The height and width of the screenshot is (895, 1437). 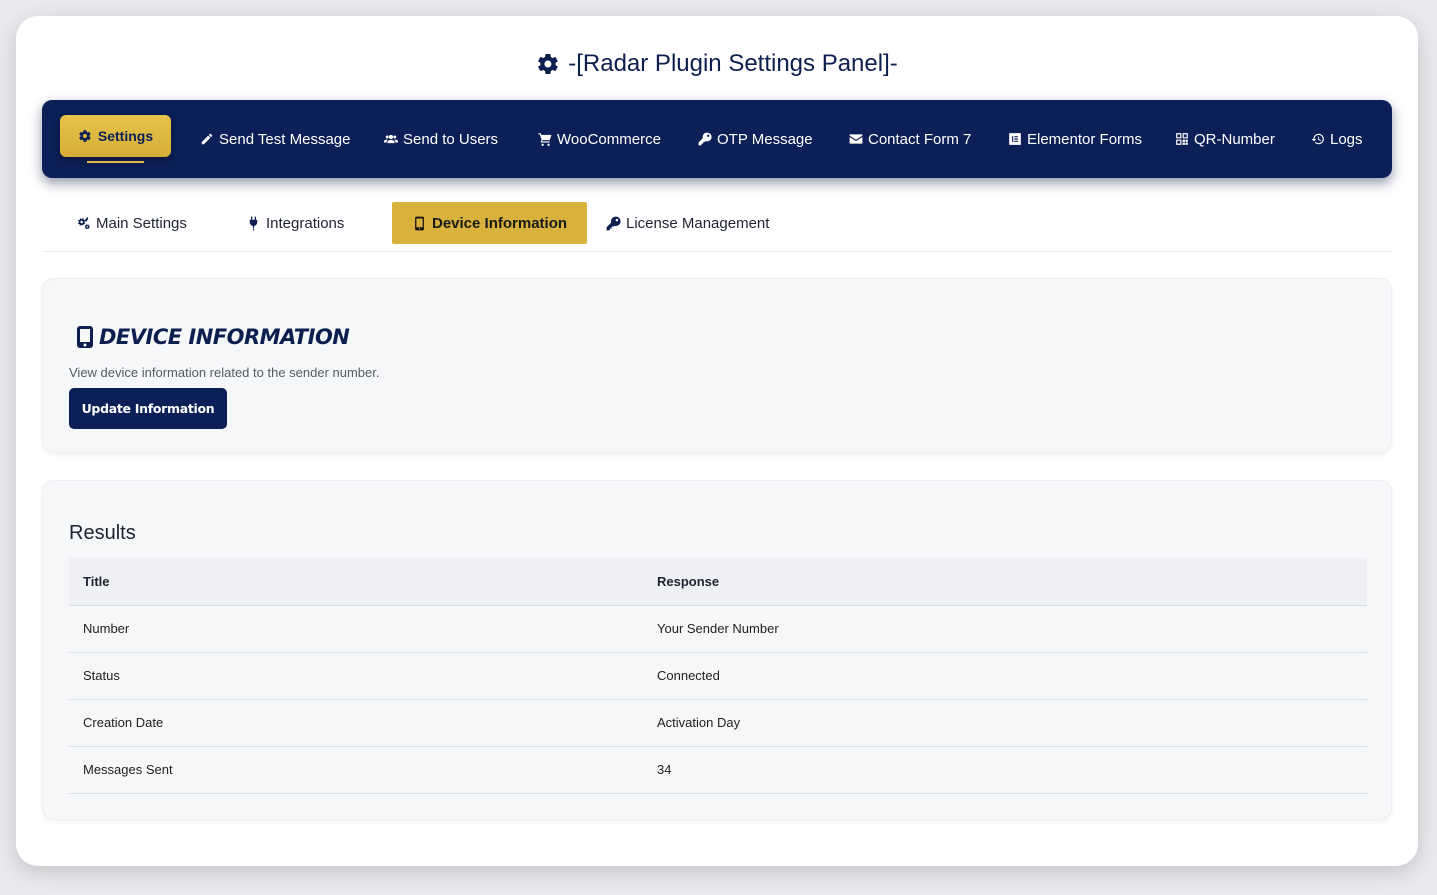 What do you see at coordinates (356, 582) in the screenshot?
I see `column-header-title: Title` at bounding box center [356, 582].